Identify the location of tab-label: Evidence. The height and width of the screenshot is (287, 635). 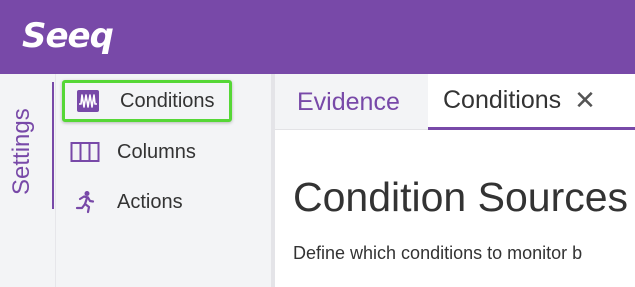
(348, 101).